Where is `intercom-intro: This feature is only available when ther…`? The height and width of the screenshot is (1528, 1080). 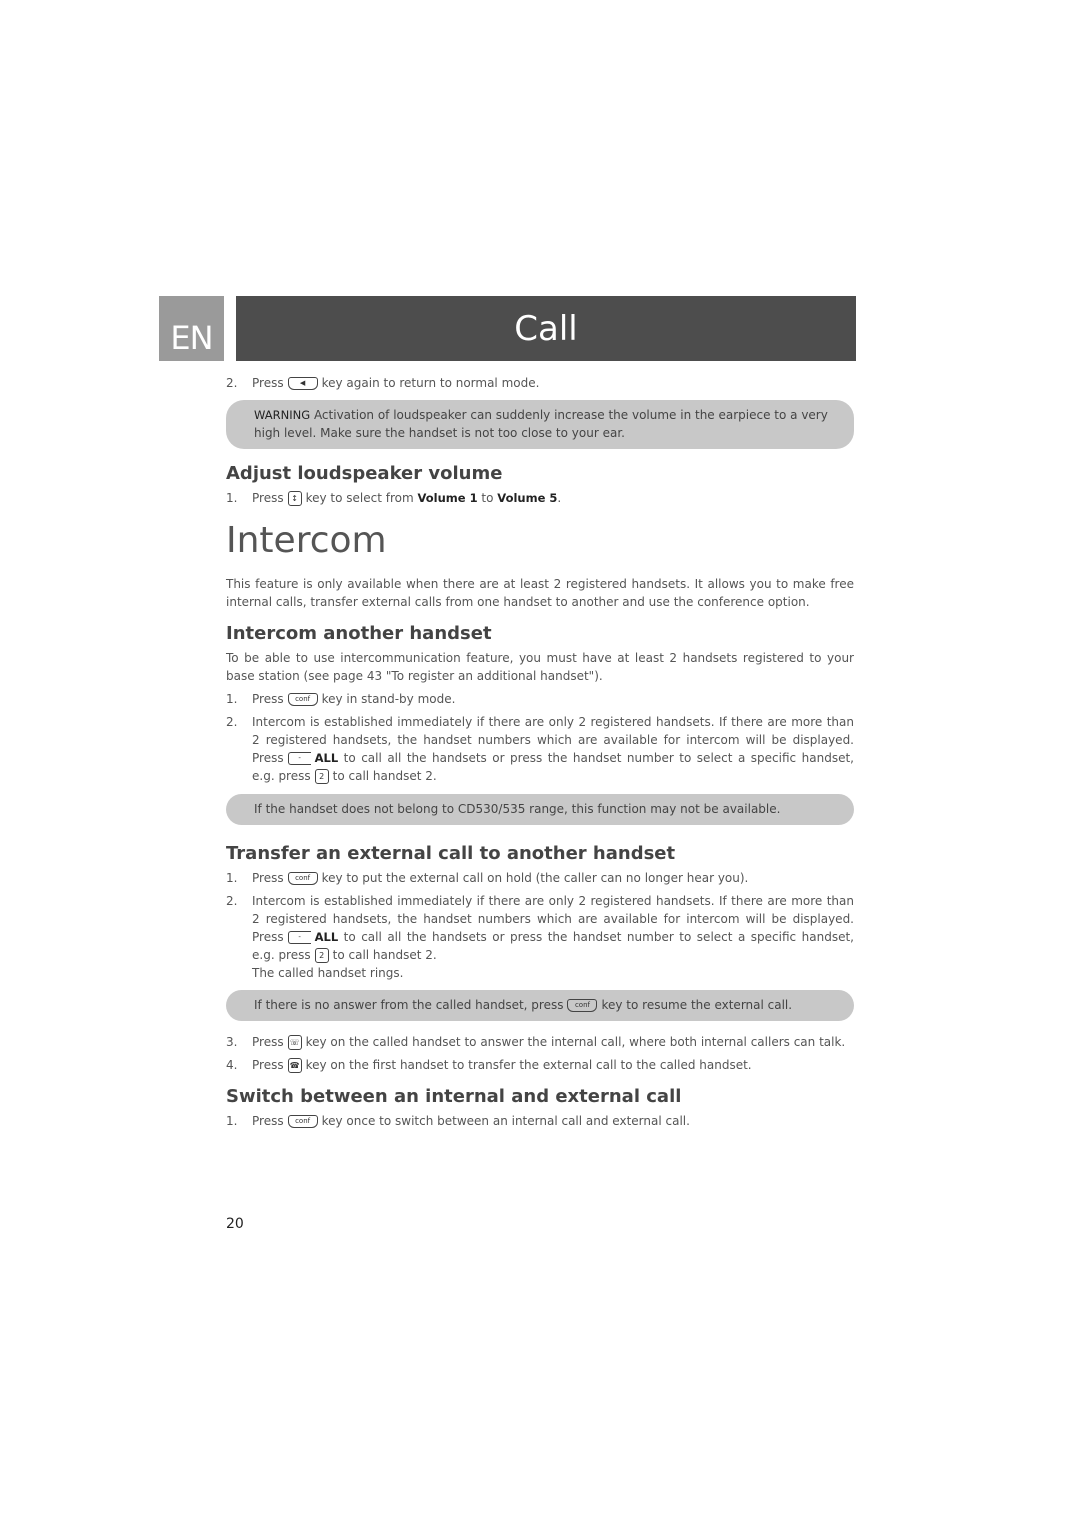 intercom-intro: This feature is only available when ther… is located at coordinates (540, 593).